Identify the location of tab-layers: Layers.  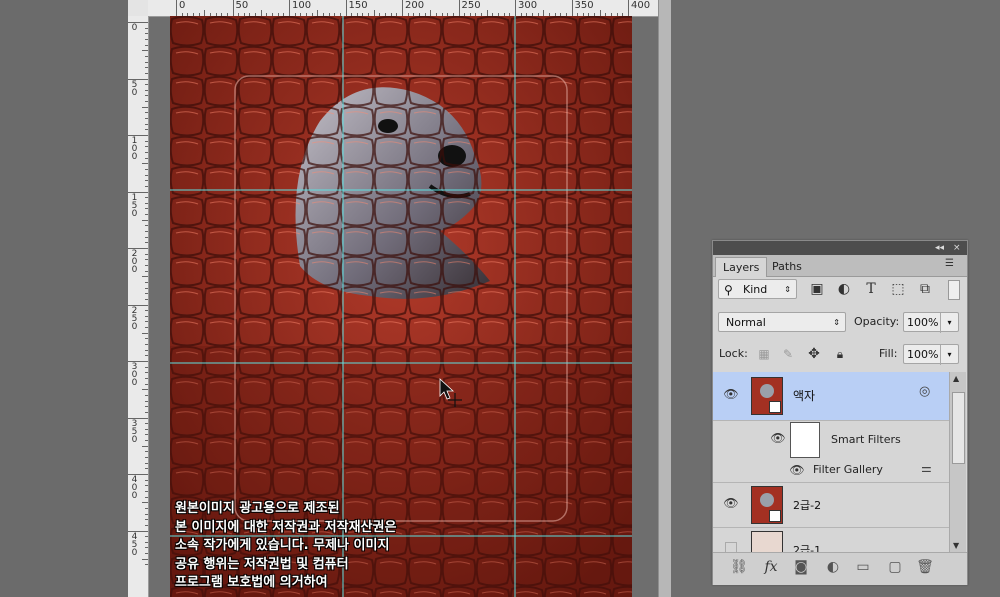
(741, 267).